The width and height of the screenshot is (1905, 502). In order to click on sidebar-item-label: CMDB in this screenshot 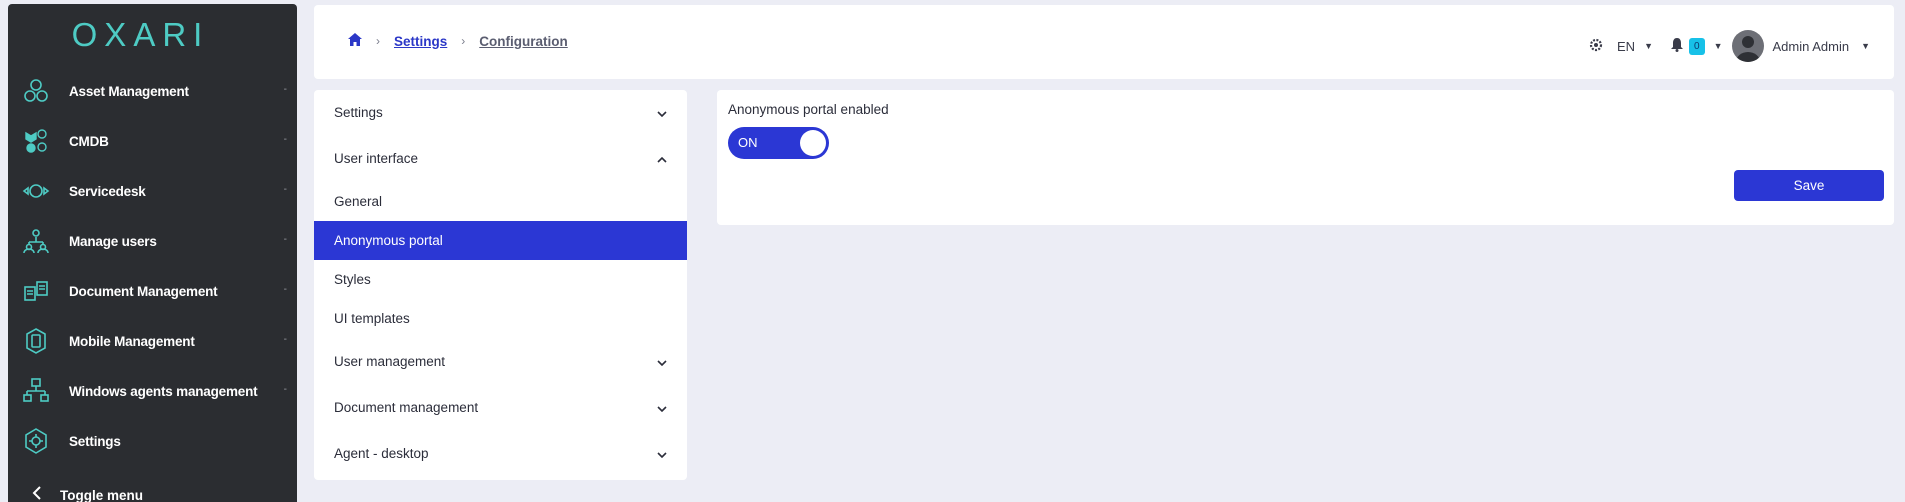, I will do `click(89, 141)`.